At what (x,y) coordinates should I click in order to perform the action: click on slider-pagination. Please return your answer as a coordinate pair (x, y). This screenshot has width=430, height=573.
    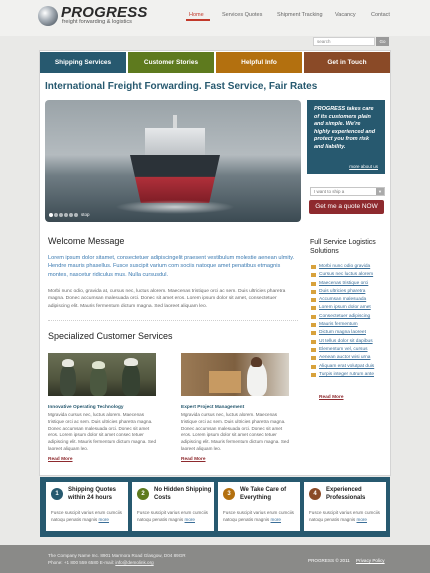
    Looking at the image, I should click on (64, 216).